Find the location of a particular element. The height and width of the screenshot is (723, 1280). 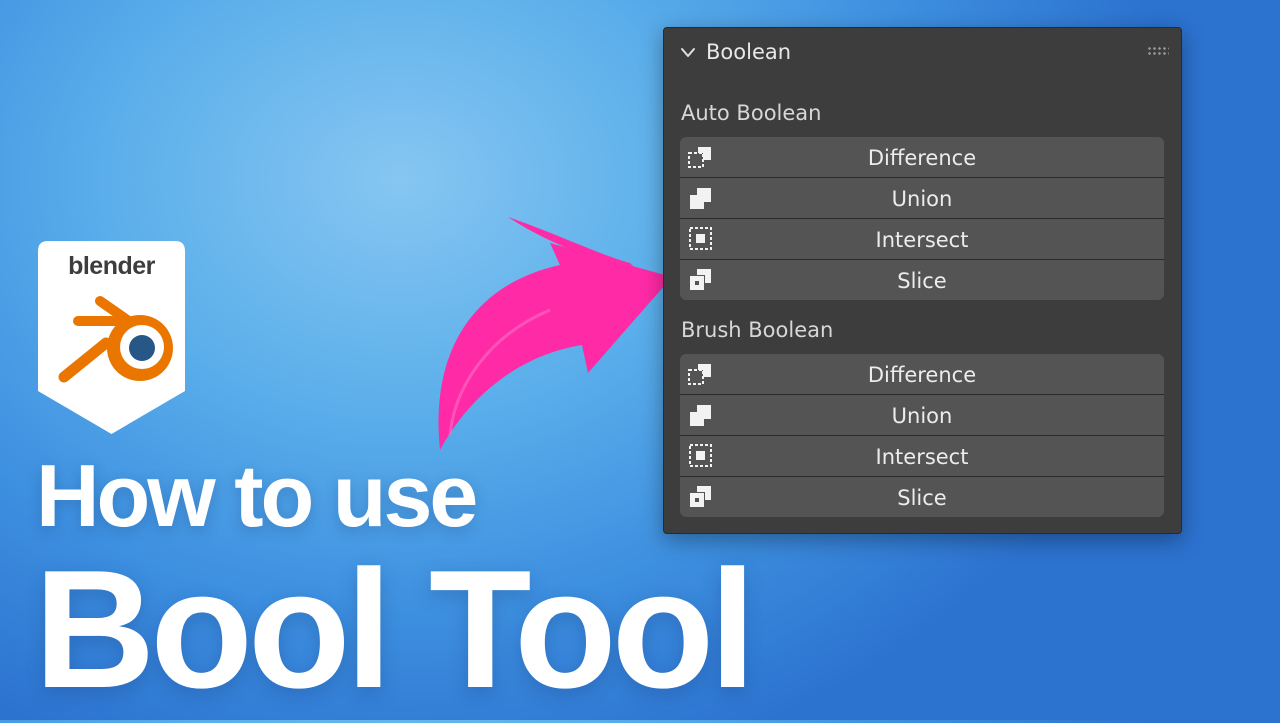

brush-difference-button: Difference is located at coordinates (922, 374).